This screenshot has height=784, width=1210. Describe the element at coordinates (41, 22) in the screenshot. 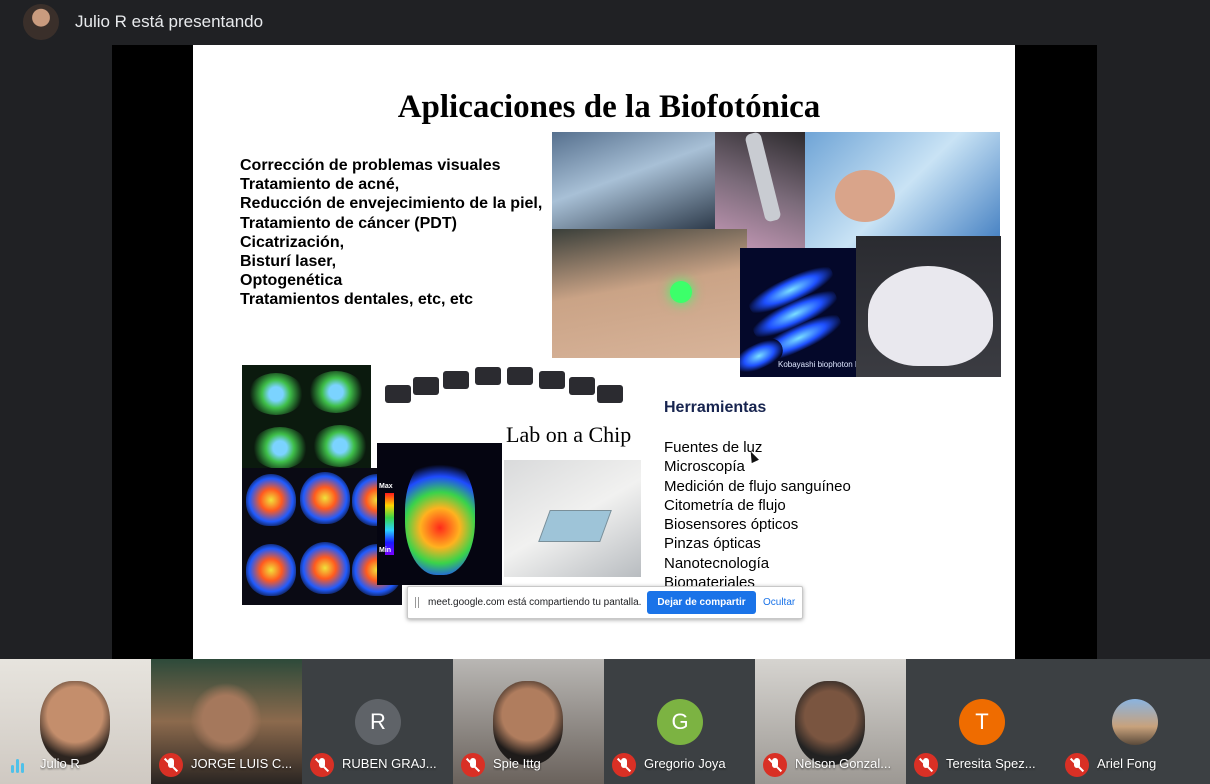

I see `presenter-avatar` at that location.